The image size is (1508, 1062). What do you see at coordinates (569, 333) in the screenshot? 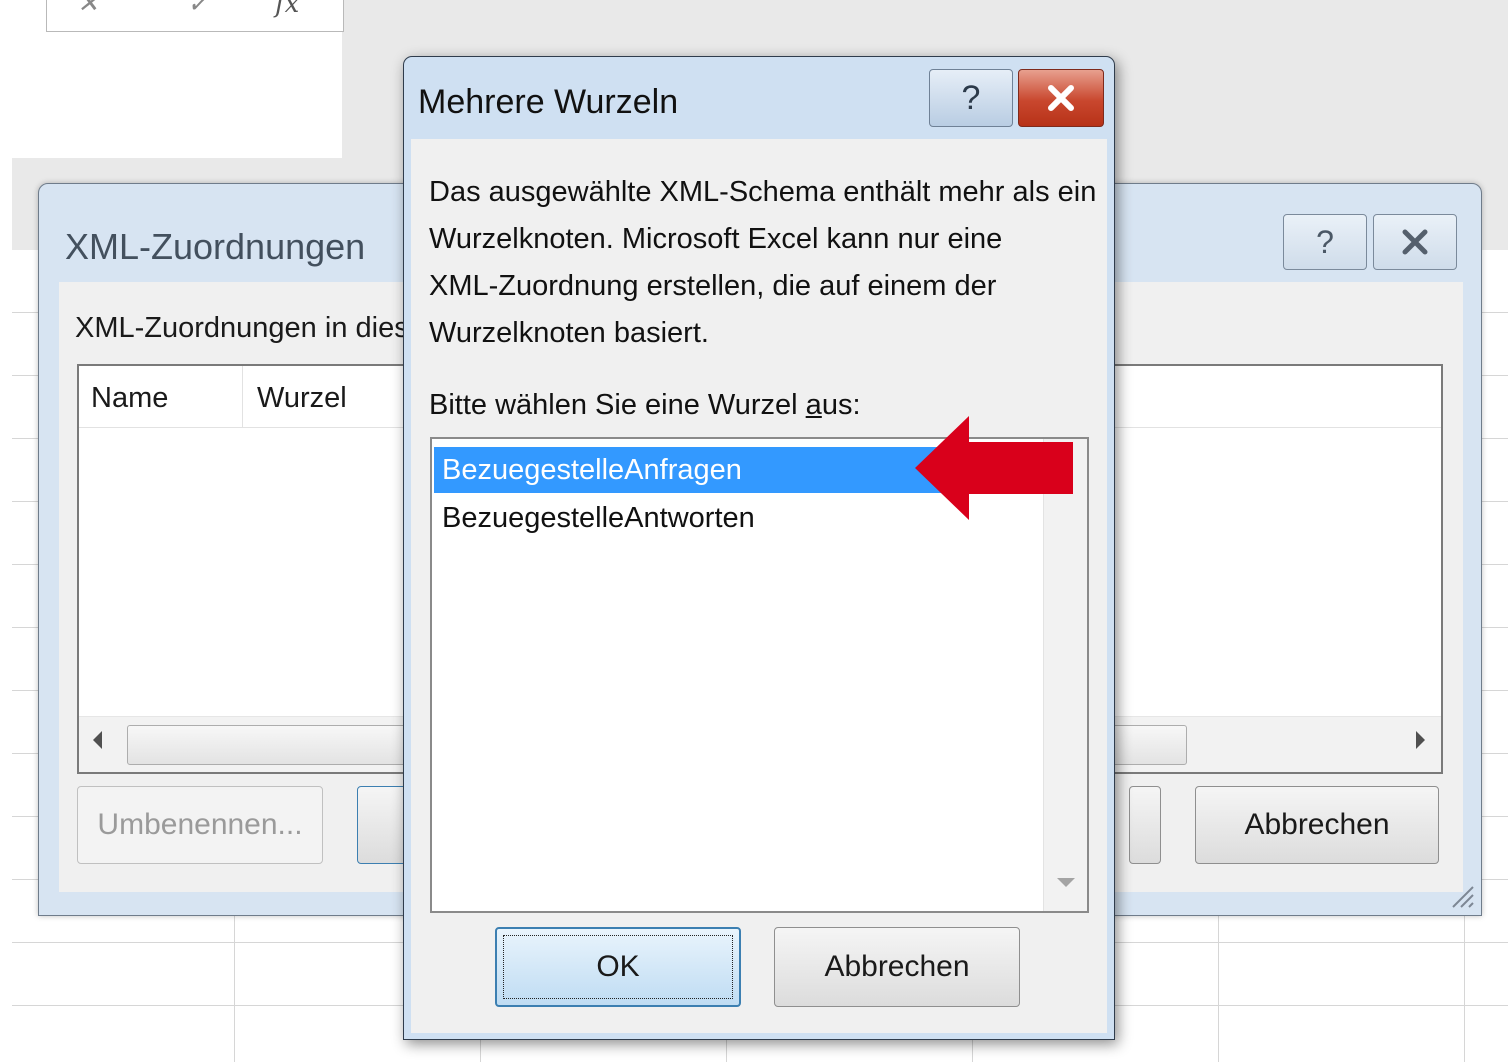
I see `message-line: Wurzelknoten basiert.` at bounding box center [569, 333].